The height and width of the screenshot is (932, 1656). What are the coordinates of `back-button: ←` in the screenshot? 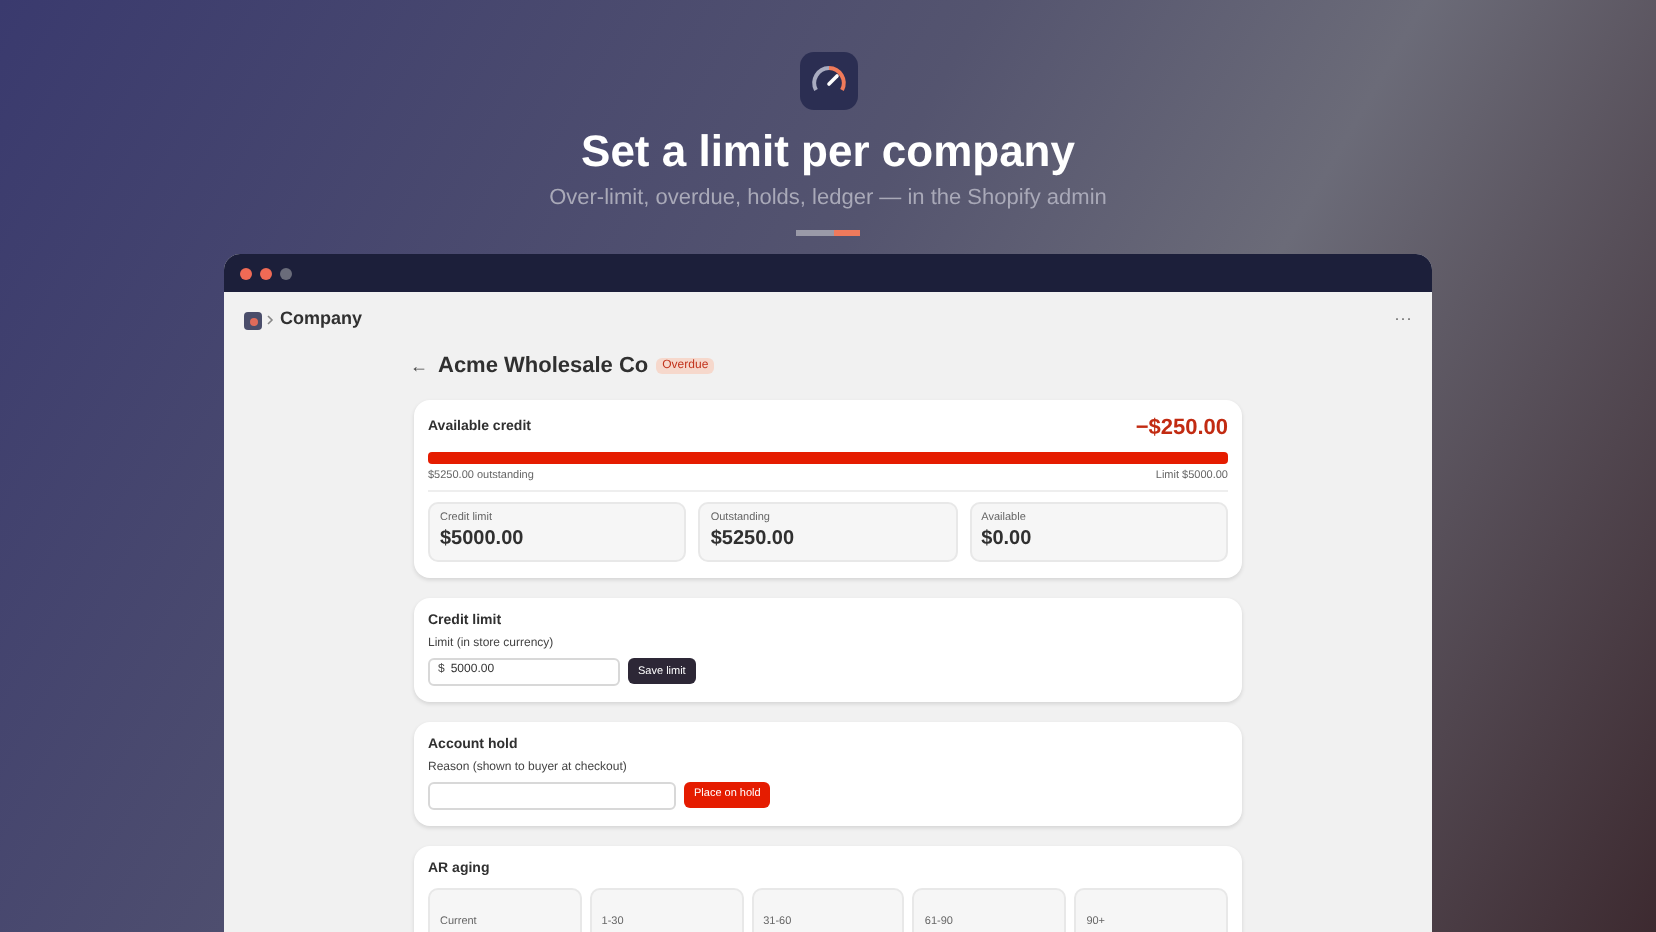 It's located at (419, 366).